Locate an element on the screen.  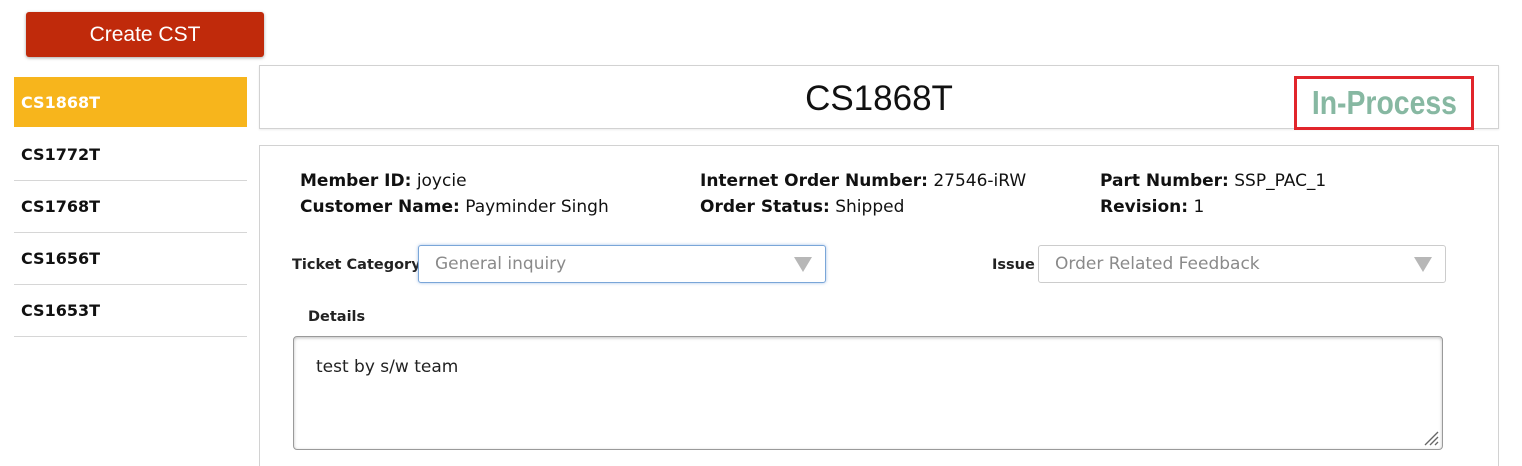
status-badge: In-Process is located at coordinates (1384, 102).